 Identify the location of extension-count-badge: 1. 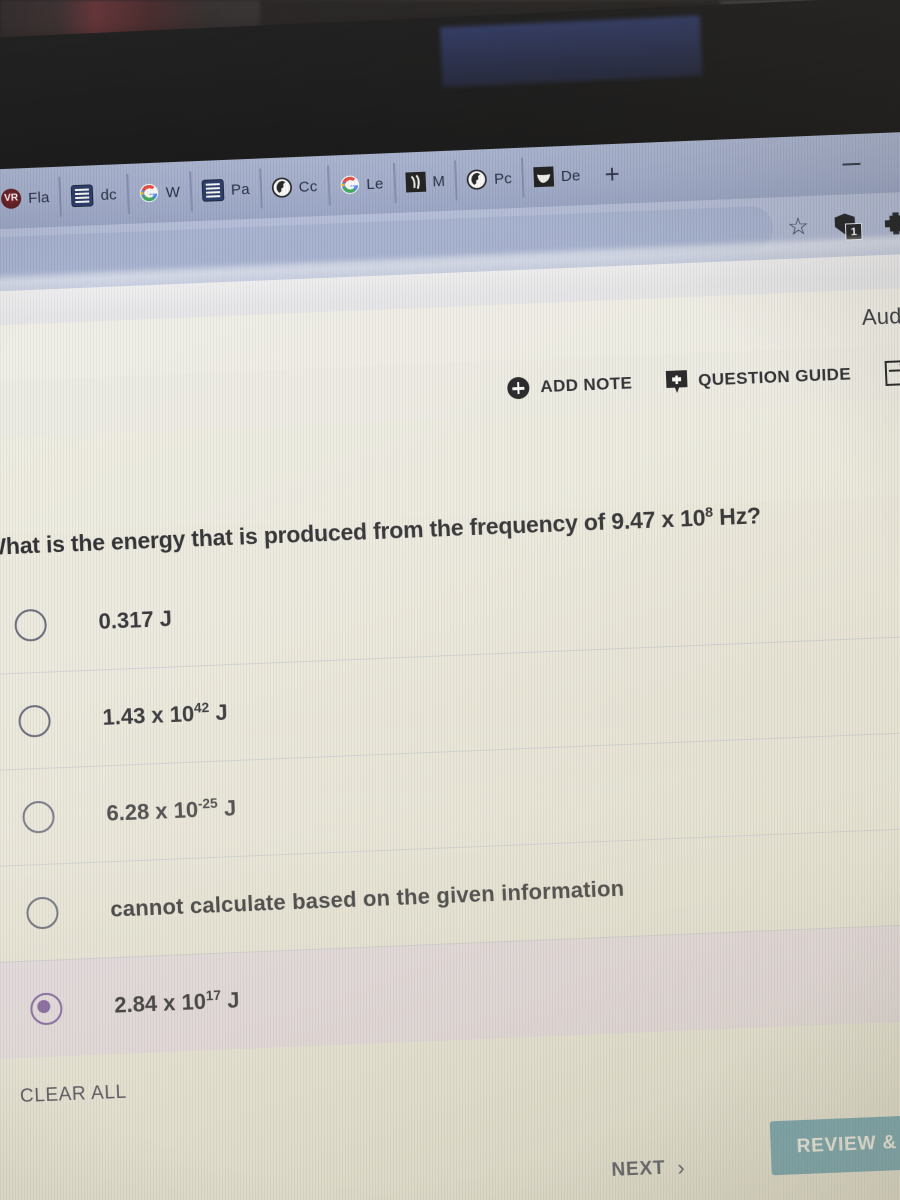
(853, 231).